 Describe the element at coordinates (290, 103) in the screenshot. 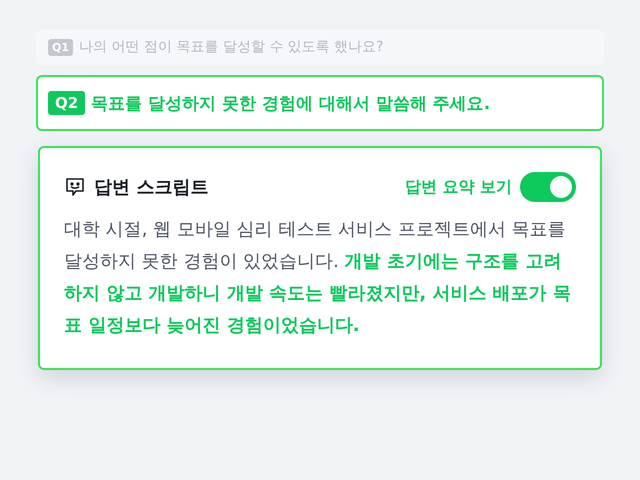

I see `question-text: 목표를 달성하지 못한 경험에 대해서 말씀해 주세요.` at that location.